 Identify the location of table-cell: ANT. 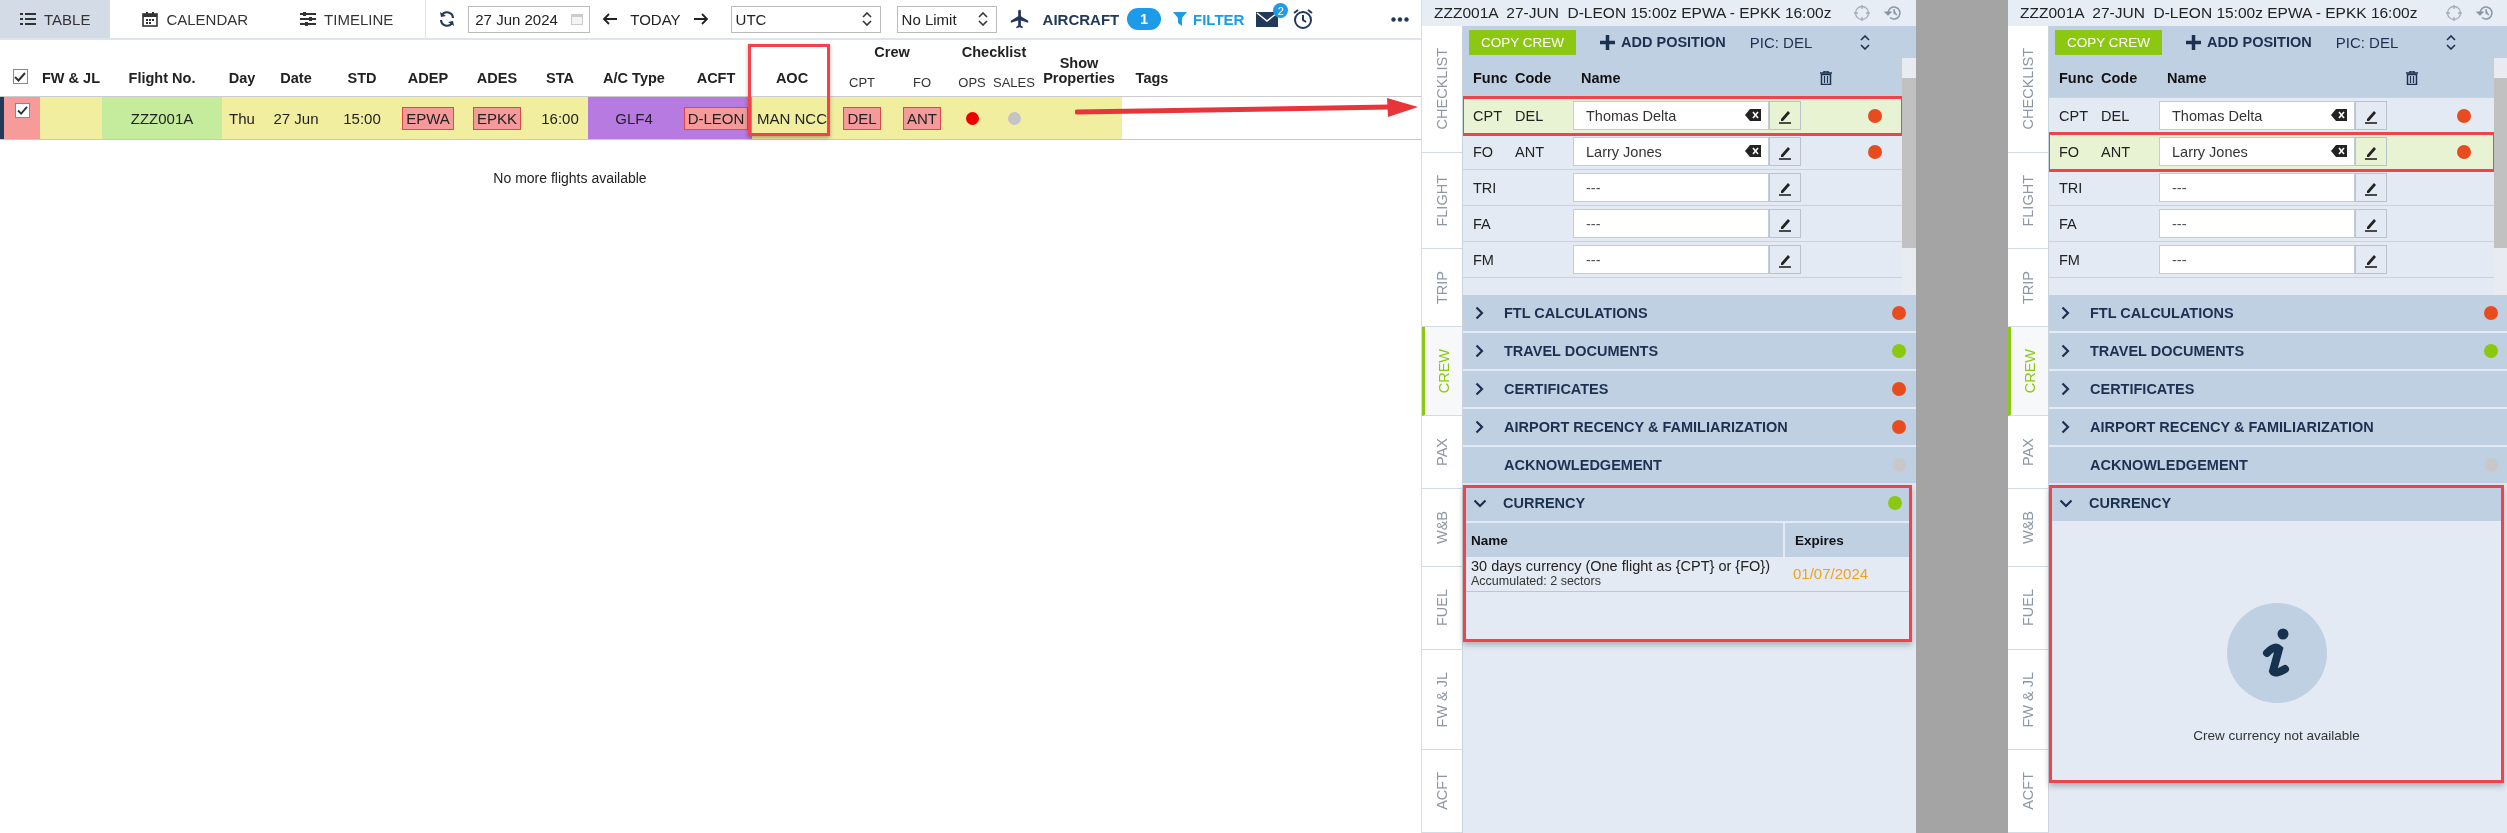
(2115, 151).